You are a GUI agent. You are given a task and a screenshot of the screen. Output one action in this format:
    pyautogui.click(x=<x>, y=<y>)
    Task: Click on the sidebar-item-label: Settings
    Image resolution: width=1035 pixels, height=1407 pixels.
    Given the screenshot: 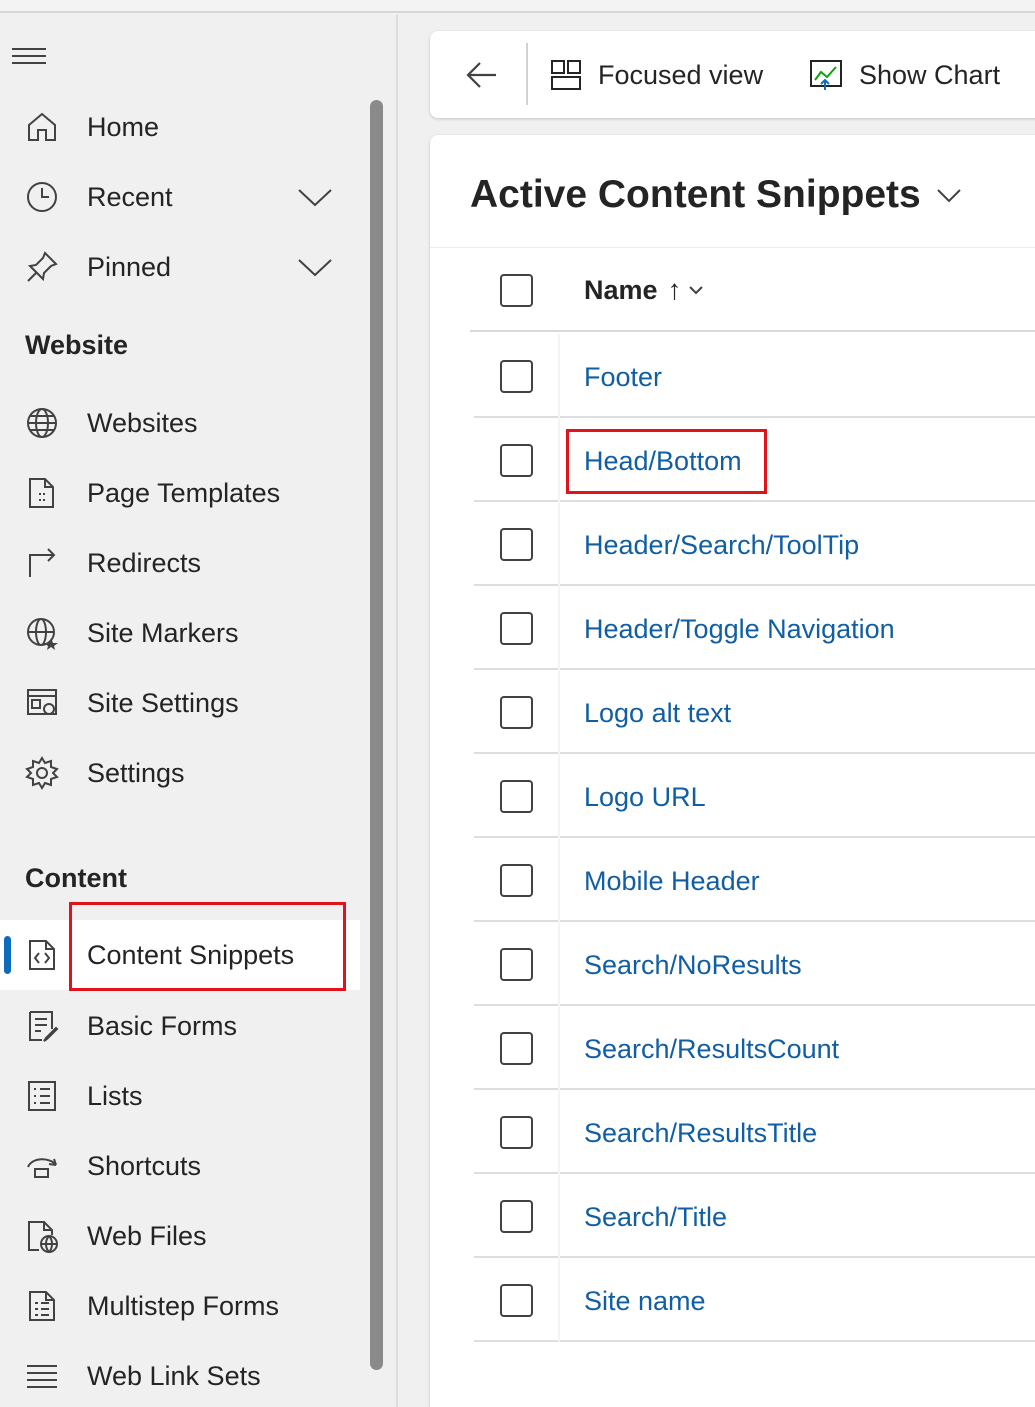 What is the action you would take?
    pyautogui.click(x=136, y=772)
    